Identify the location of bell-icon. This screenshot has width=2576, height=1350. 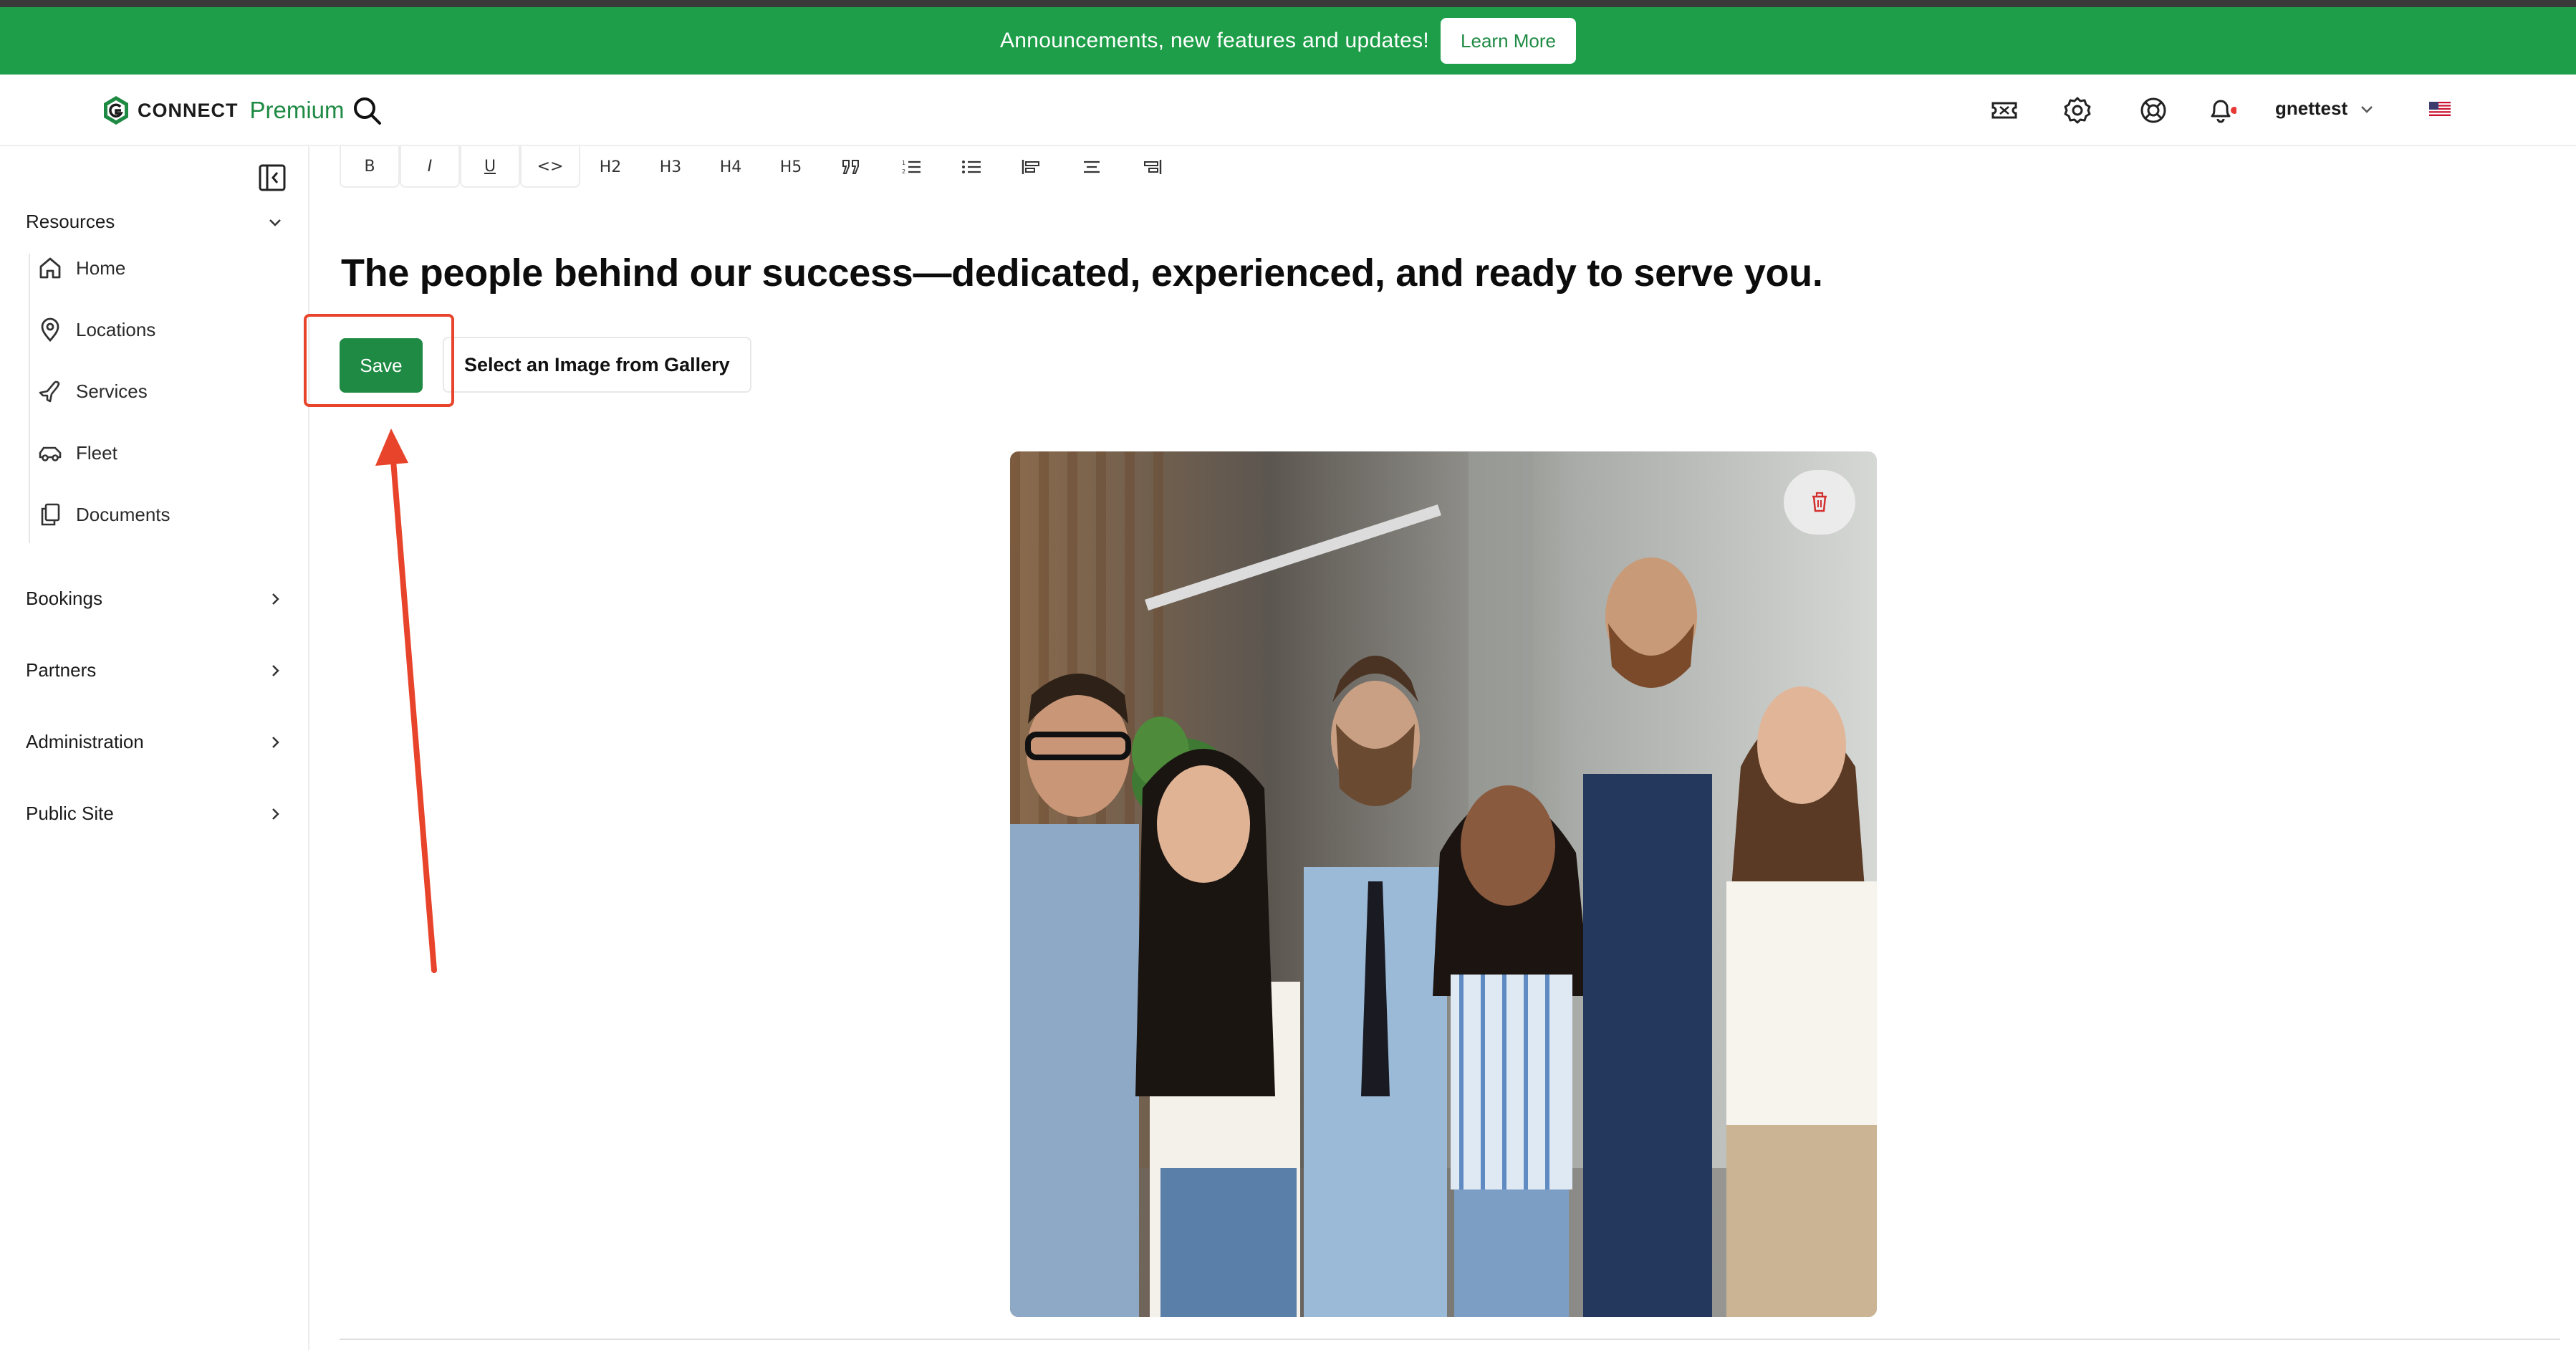
(2221, 110).